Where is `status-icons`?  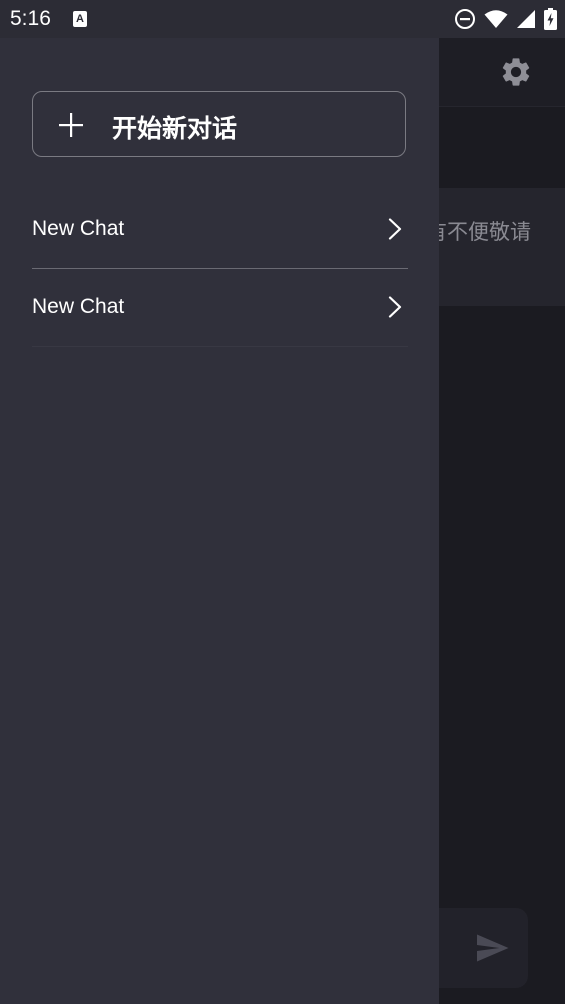 status-icons is located at coordinates (505, 19).